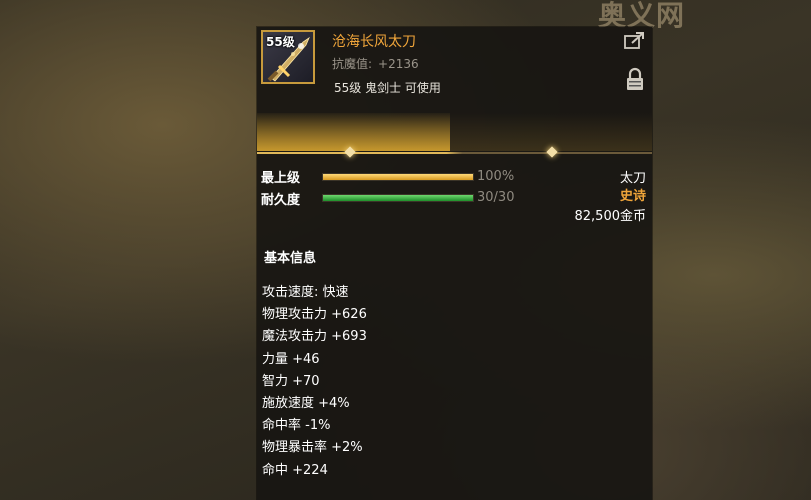 The height and width of the screenshot is (500, 811). Describe the element at coordinates (632, 196) in the screenshot. I see `rarity-label: 史诗` at that location.